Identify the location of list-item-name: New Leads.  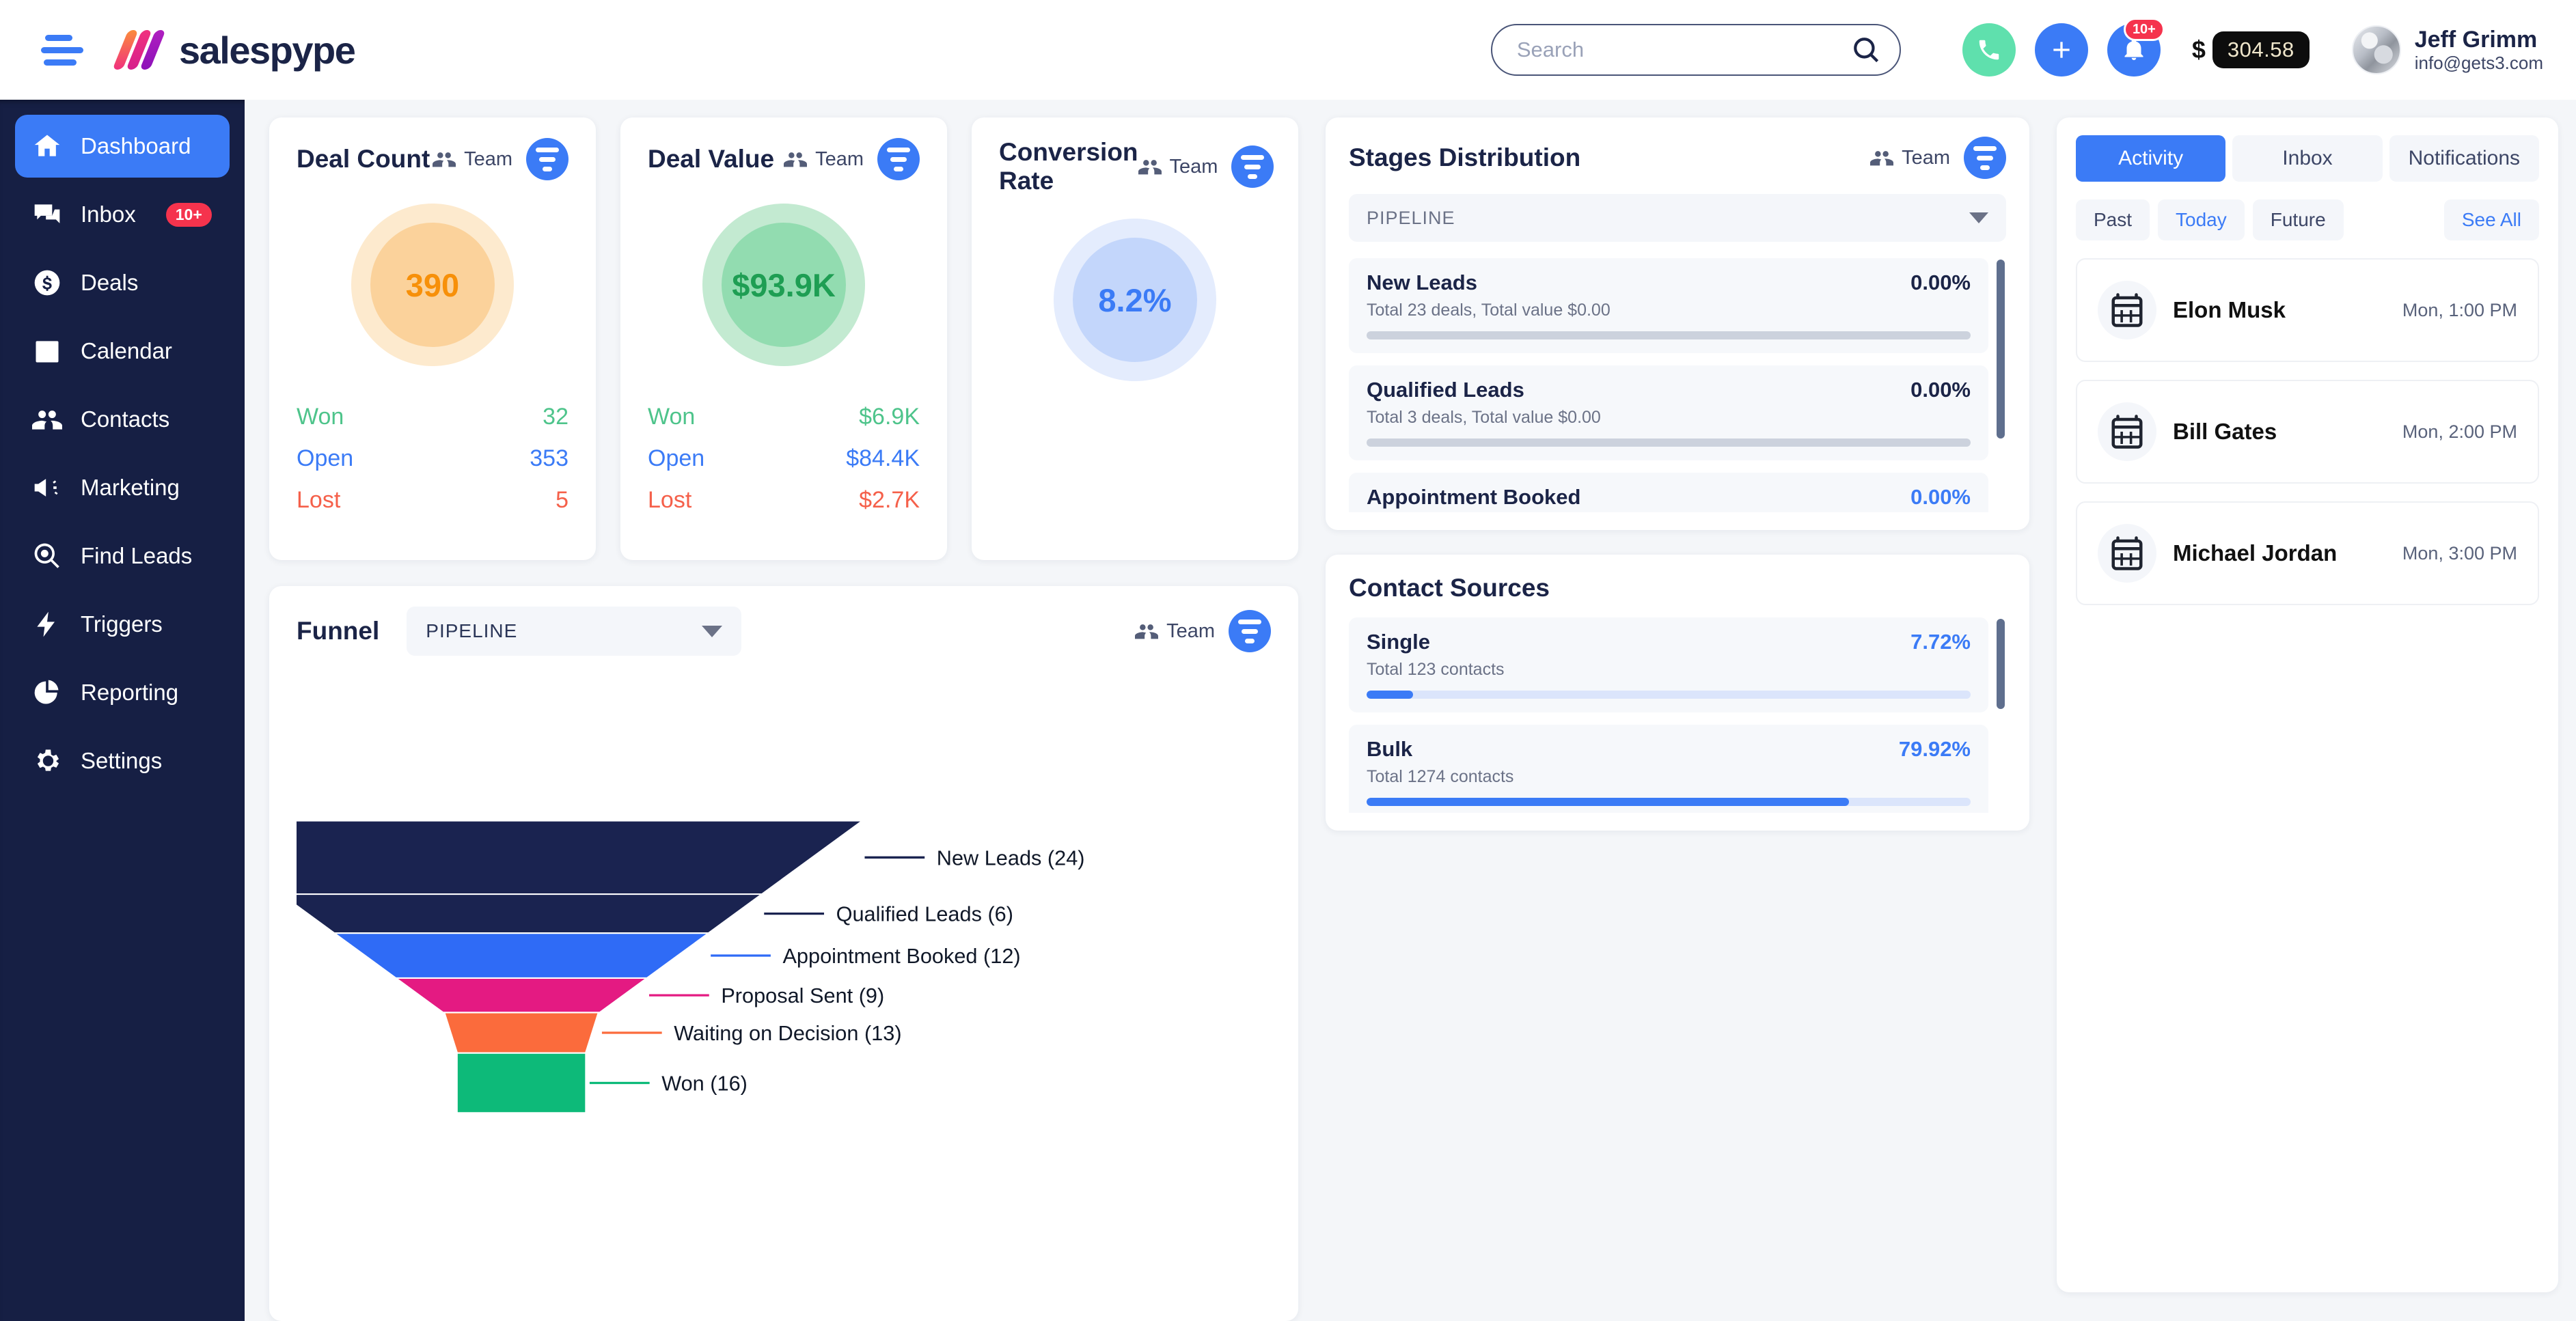
(1422, 282).